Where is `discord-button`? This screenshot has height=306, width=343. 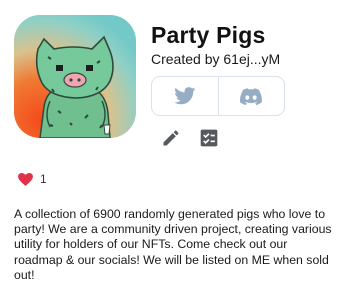 discord-button is located at coordinates (251, 96).